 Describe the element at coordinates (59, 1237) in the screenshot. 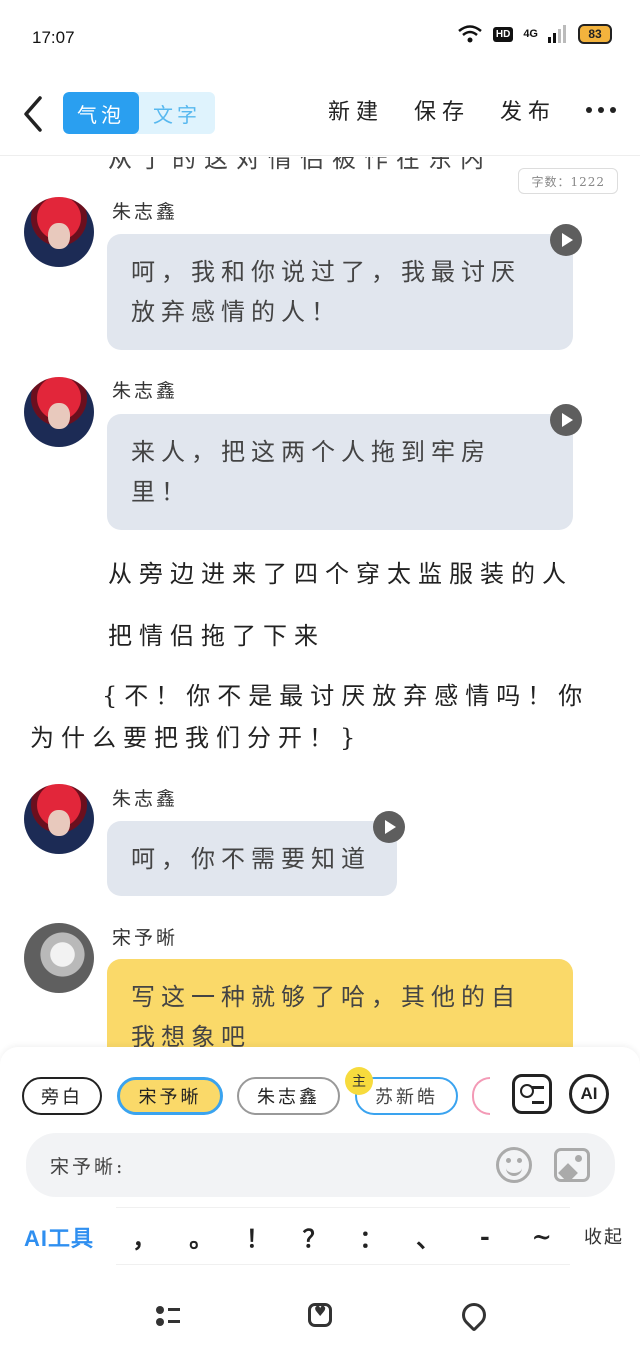

I see `ai-tools-button: AI工具` at that location.